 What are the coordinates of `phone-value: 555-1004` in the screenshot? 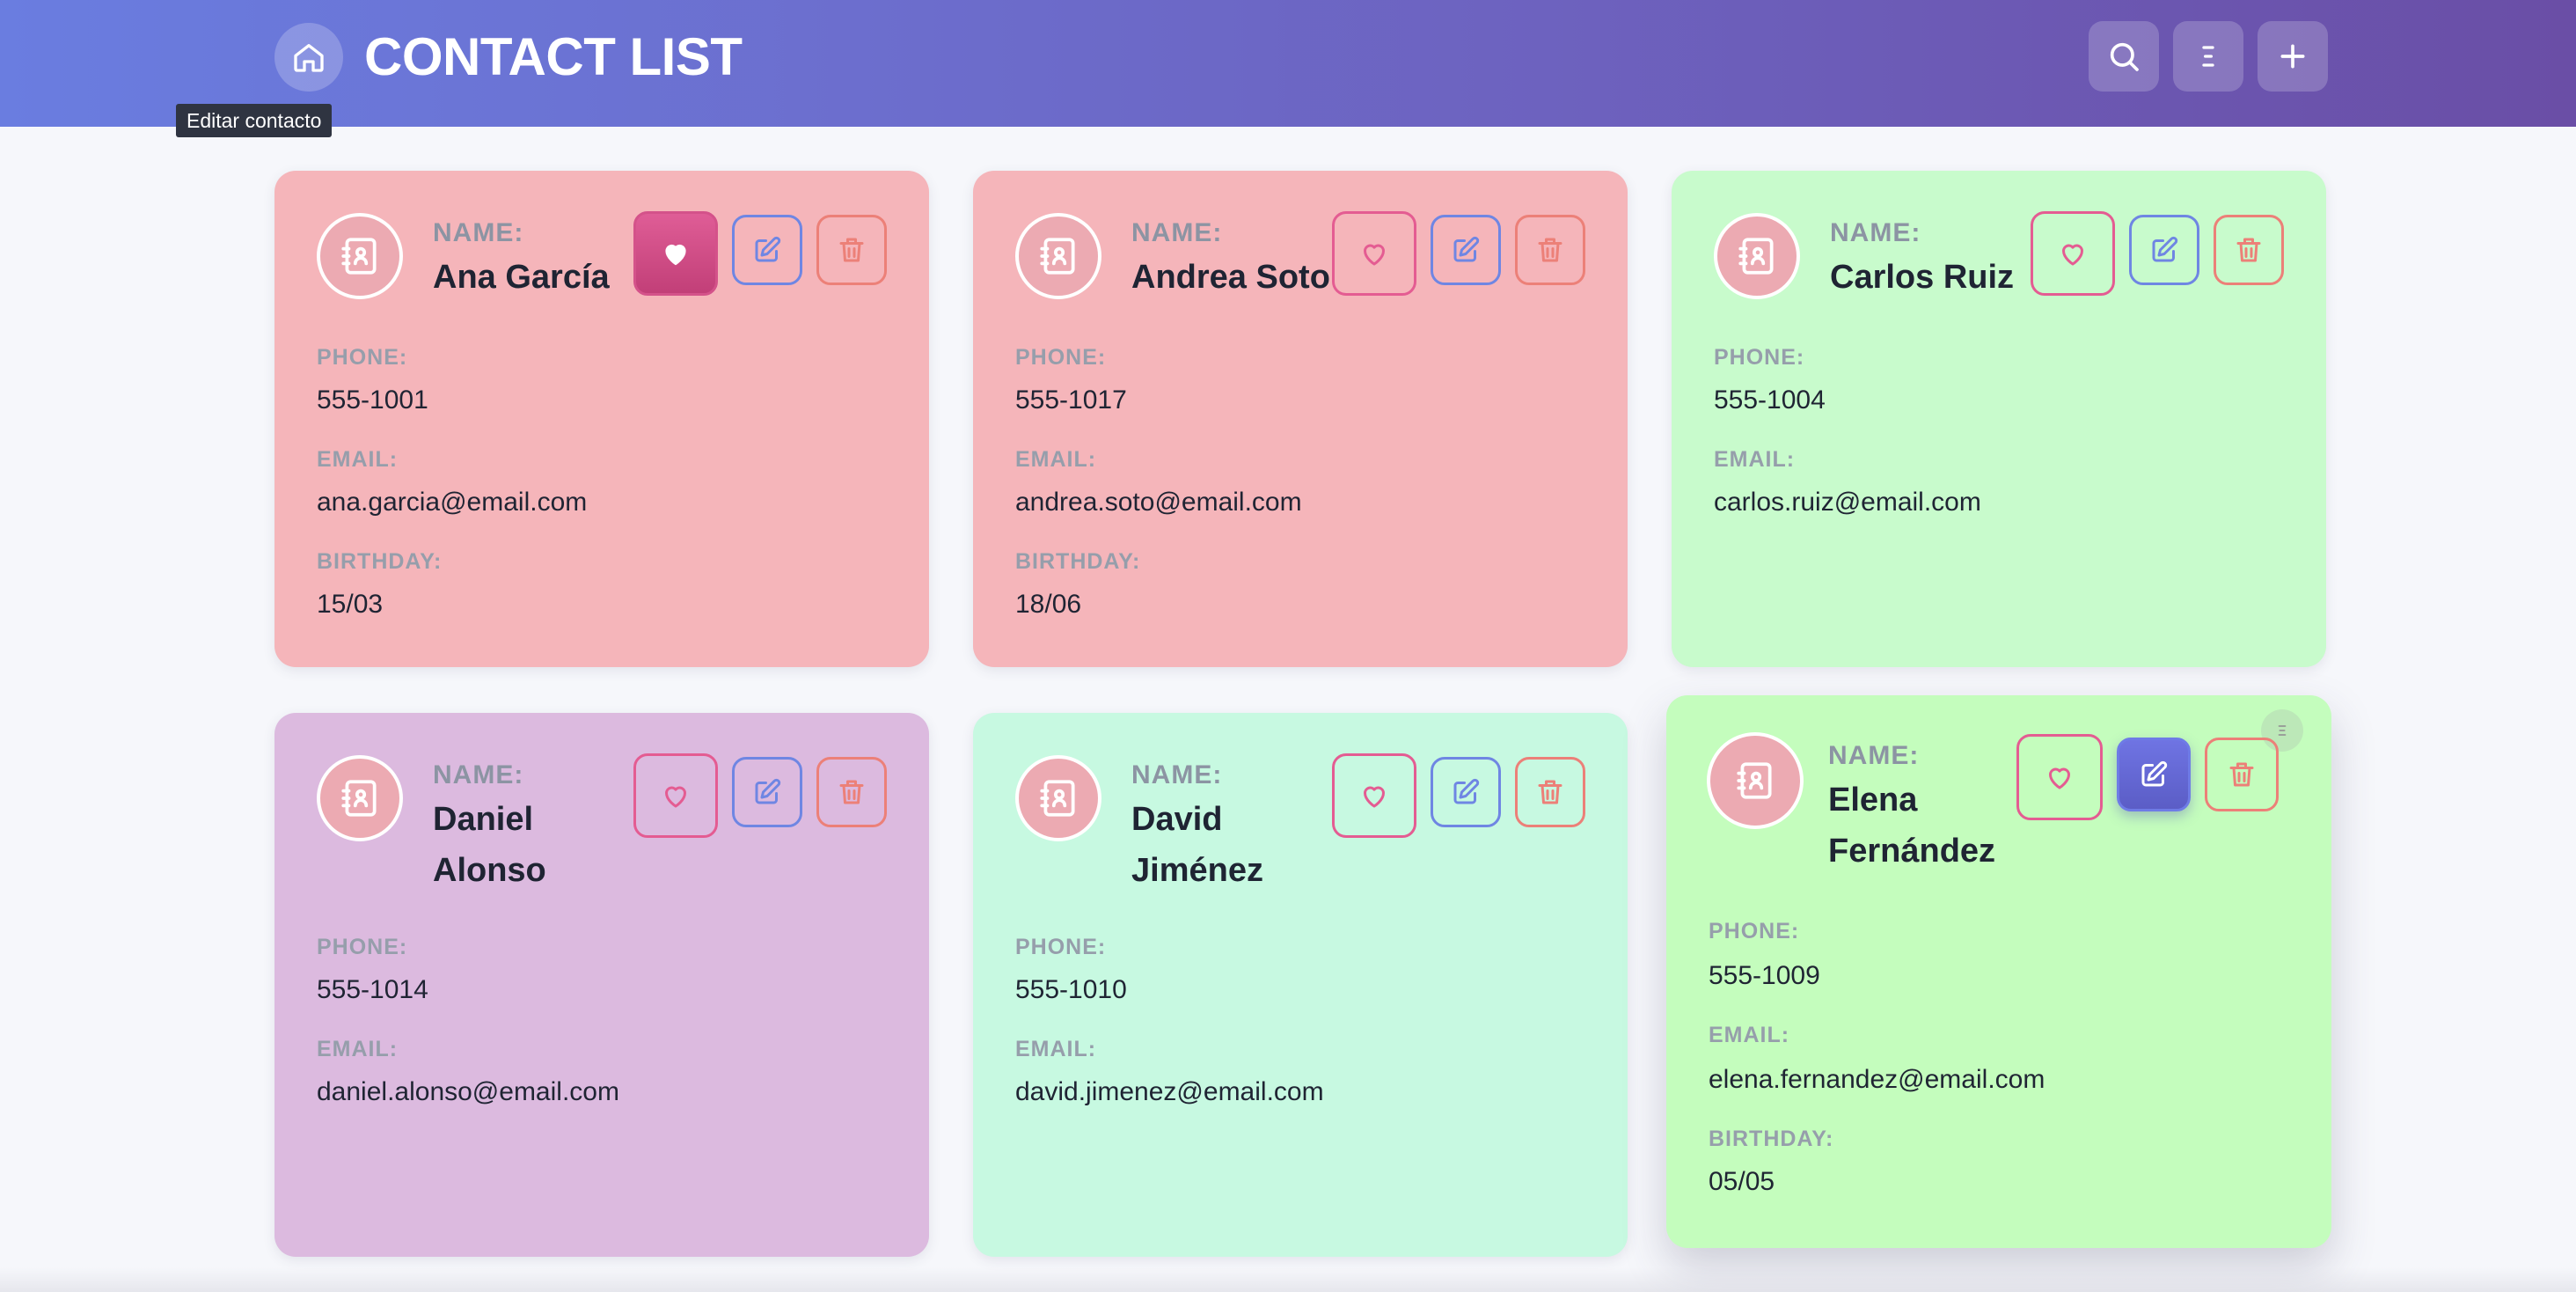 It's located at (1770, 400).